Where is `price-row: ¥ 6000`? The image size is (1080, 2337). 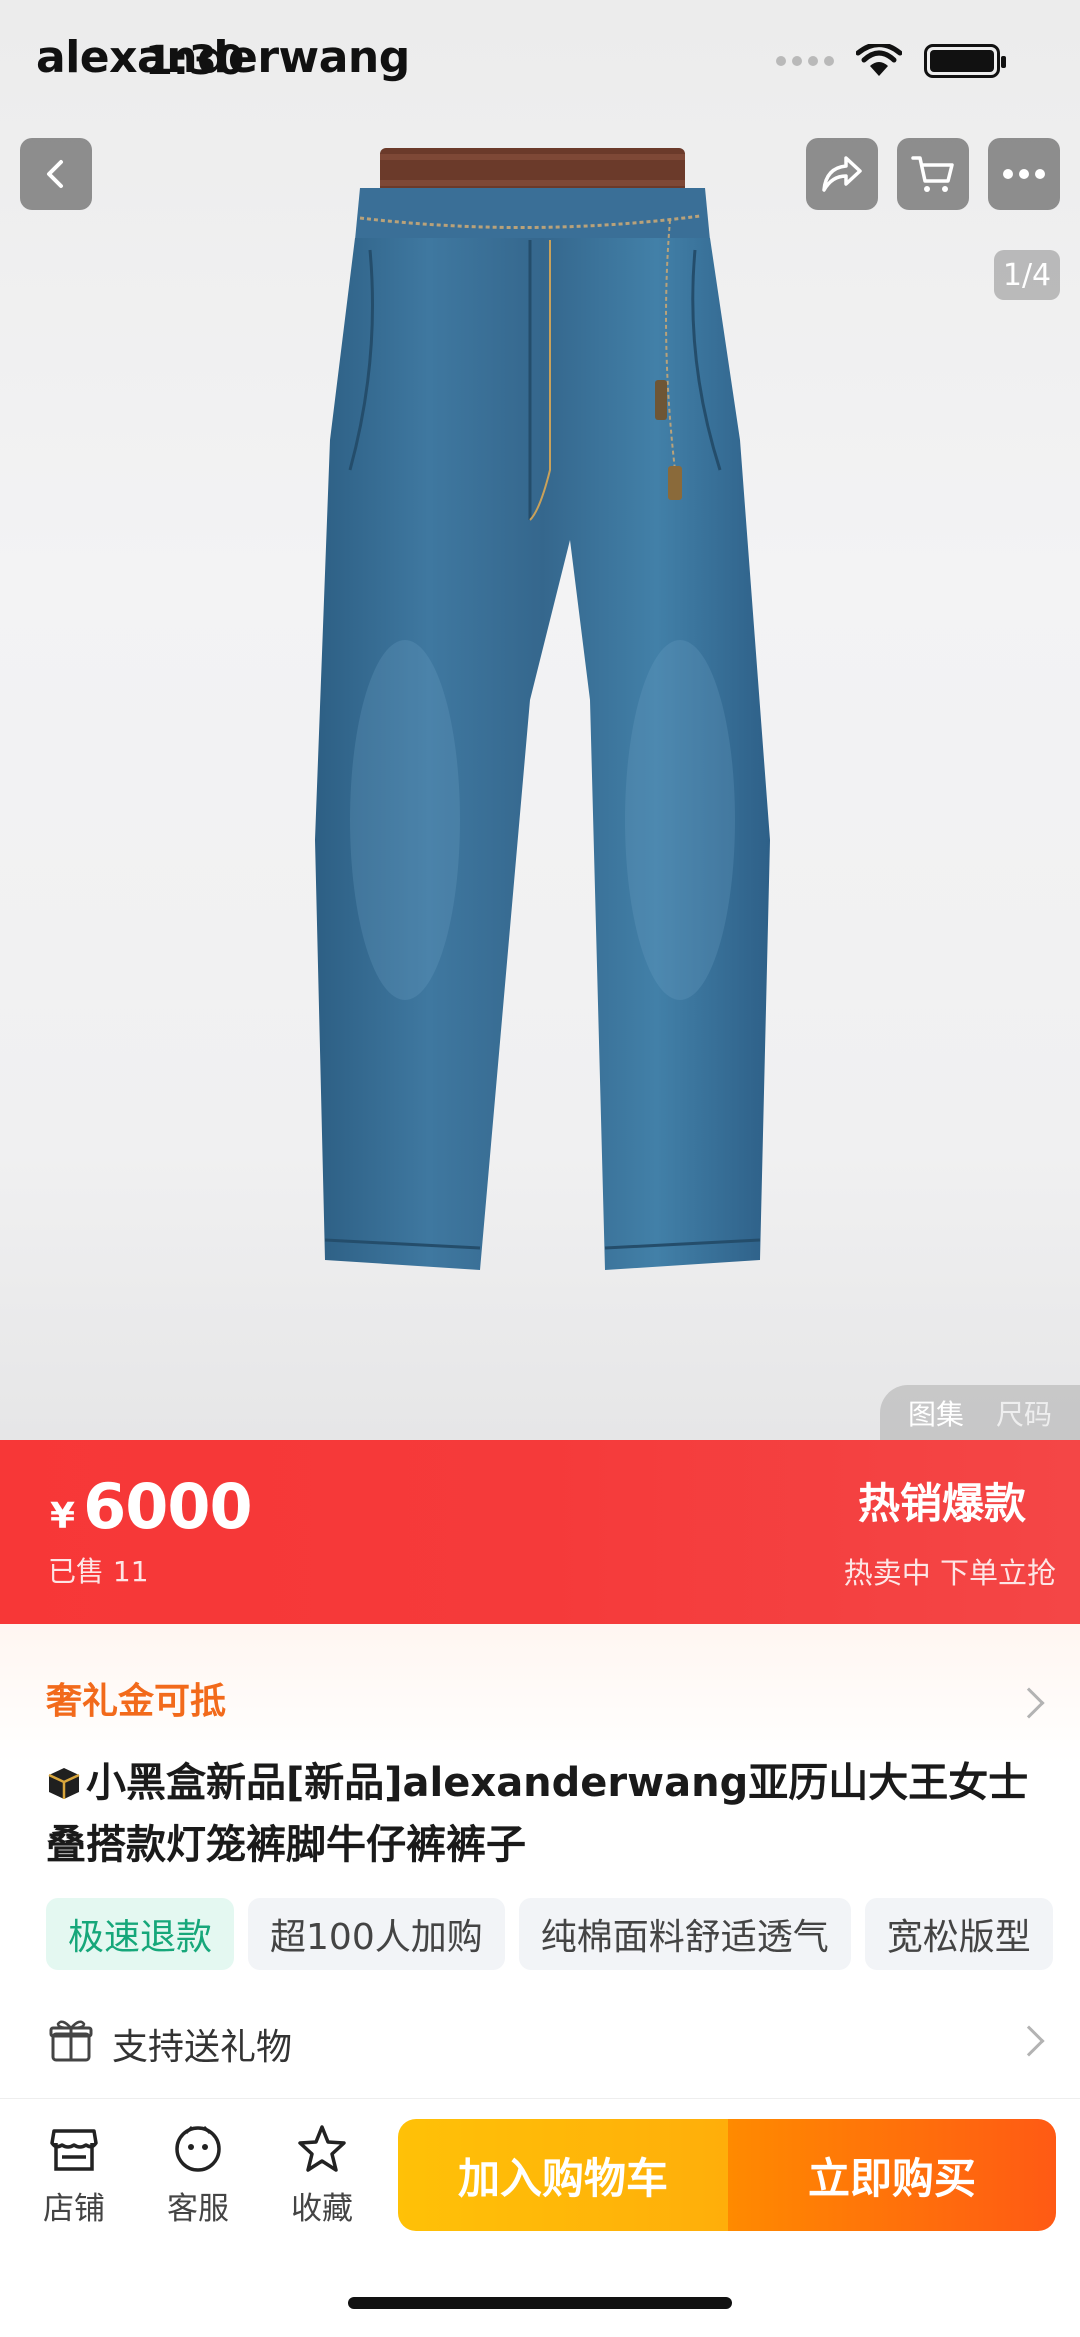
price-row: ¥ 6000 is located at coordinates (151, 1506).